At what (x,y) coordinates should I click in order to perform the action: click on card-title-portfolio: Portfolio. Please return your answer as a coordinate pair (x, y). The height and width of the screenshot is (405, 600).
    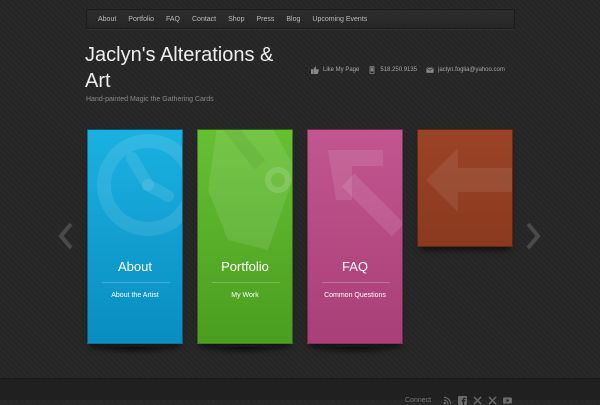
    Looking at the image, I should click on (245, 266).